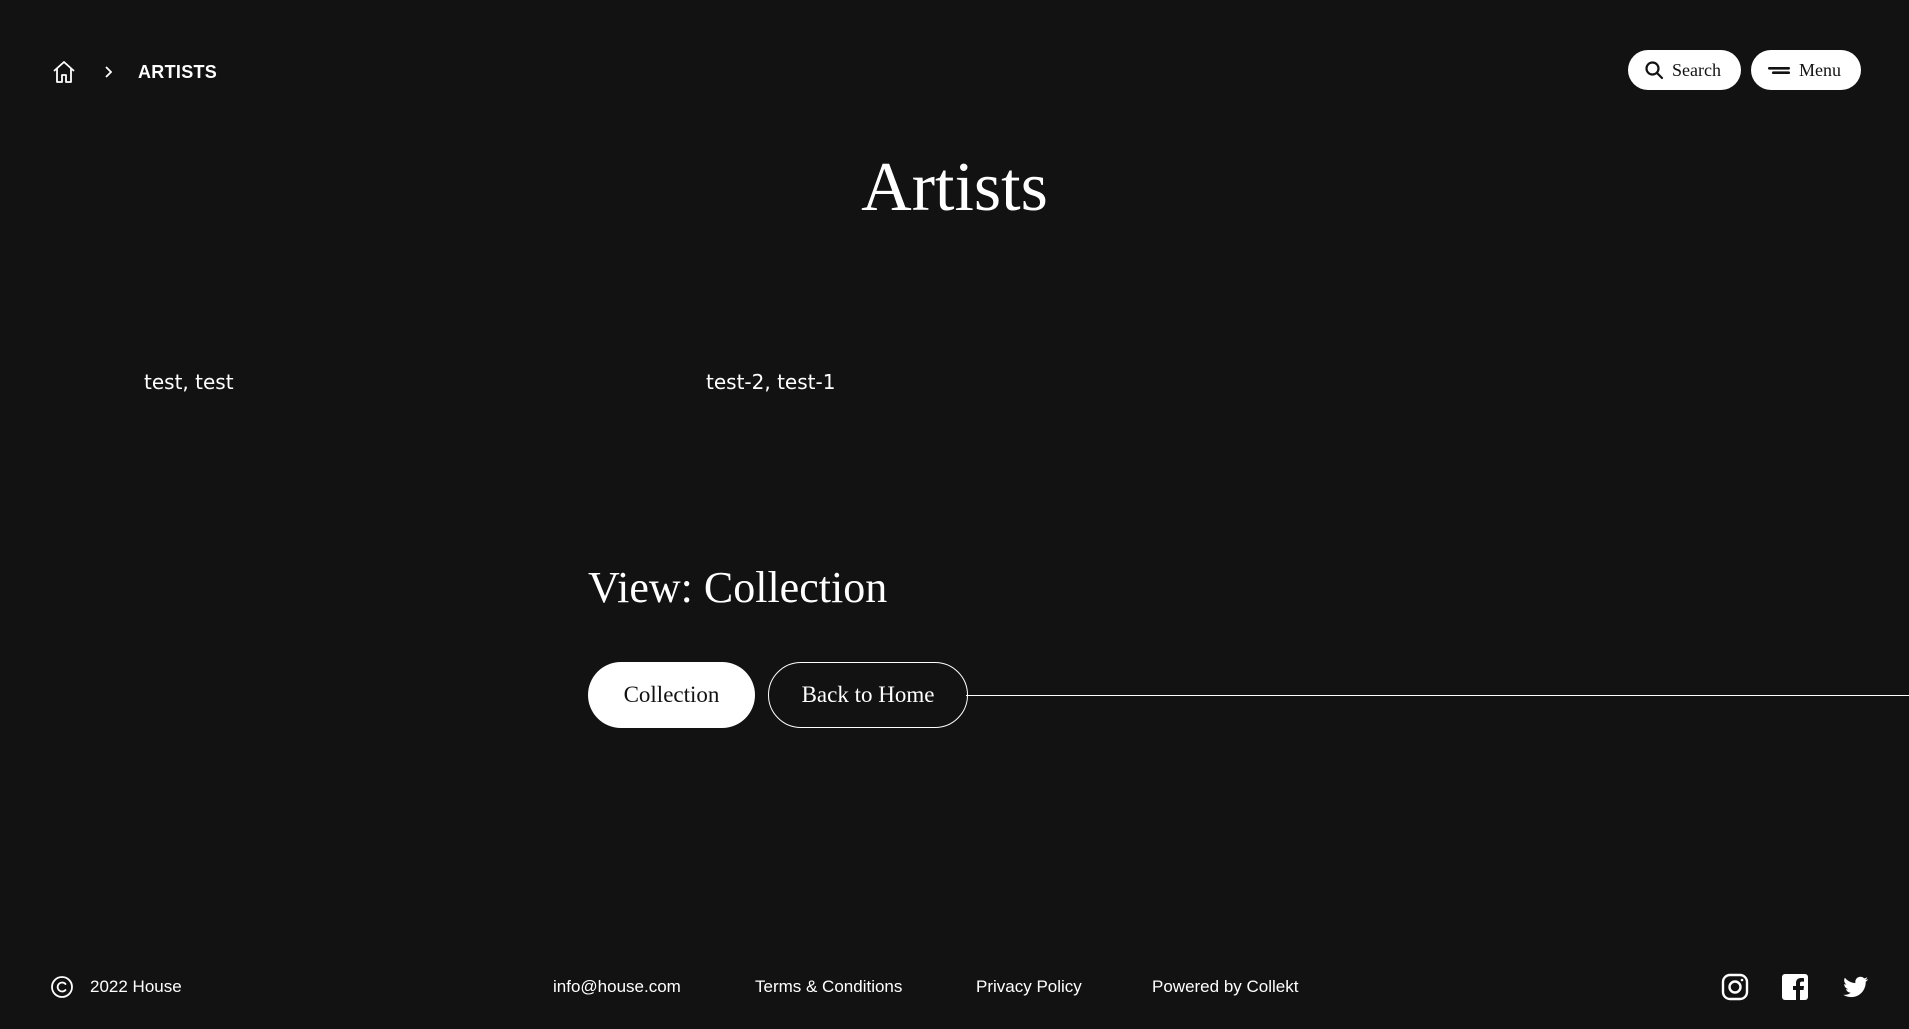 This screenshot has height=1029, width=1909. I want to click on footer-privacy-link: Privacy Policy, so click(1029, 987).